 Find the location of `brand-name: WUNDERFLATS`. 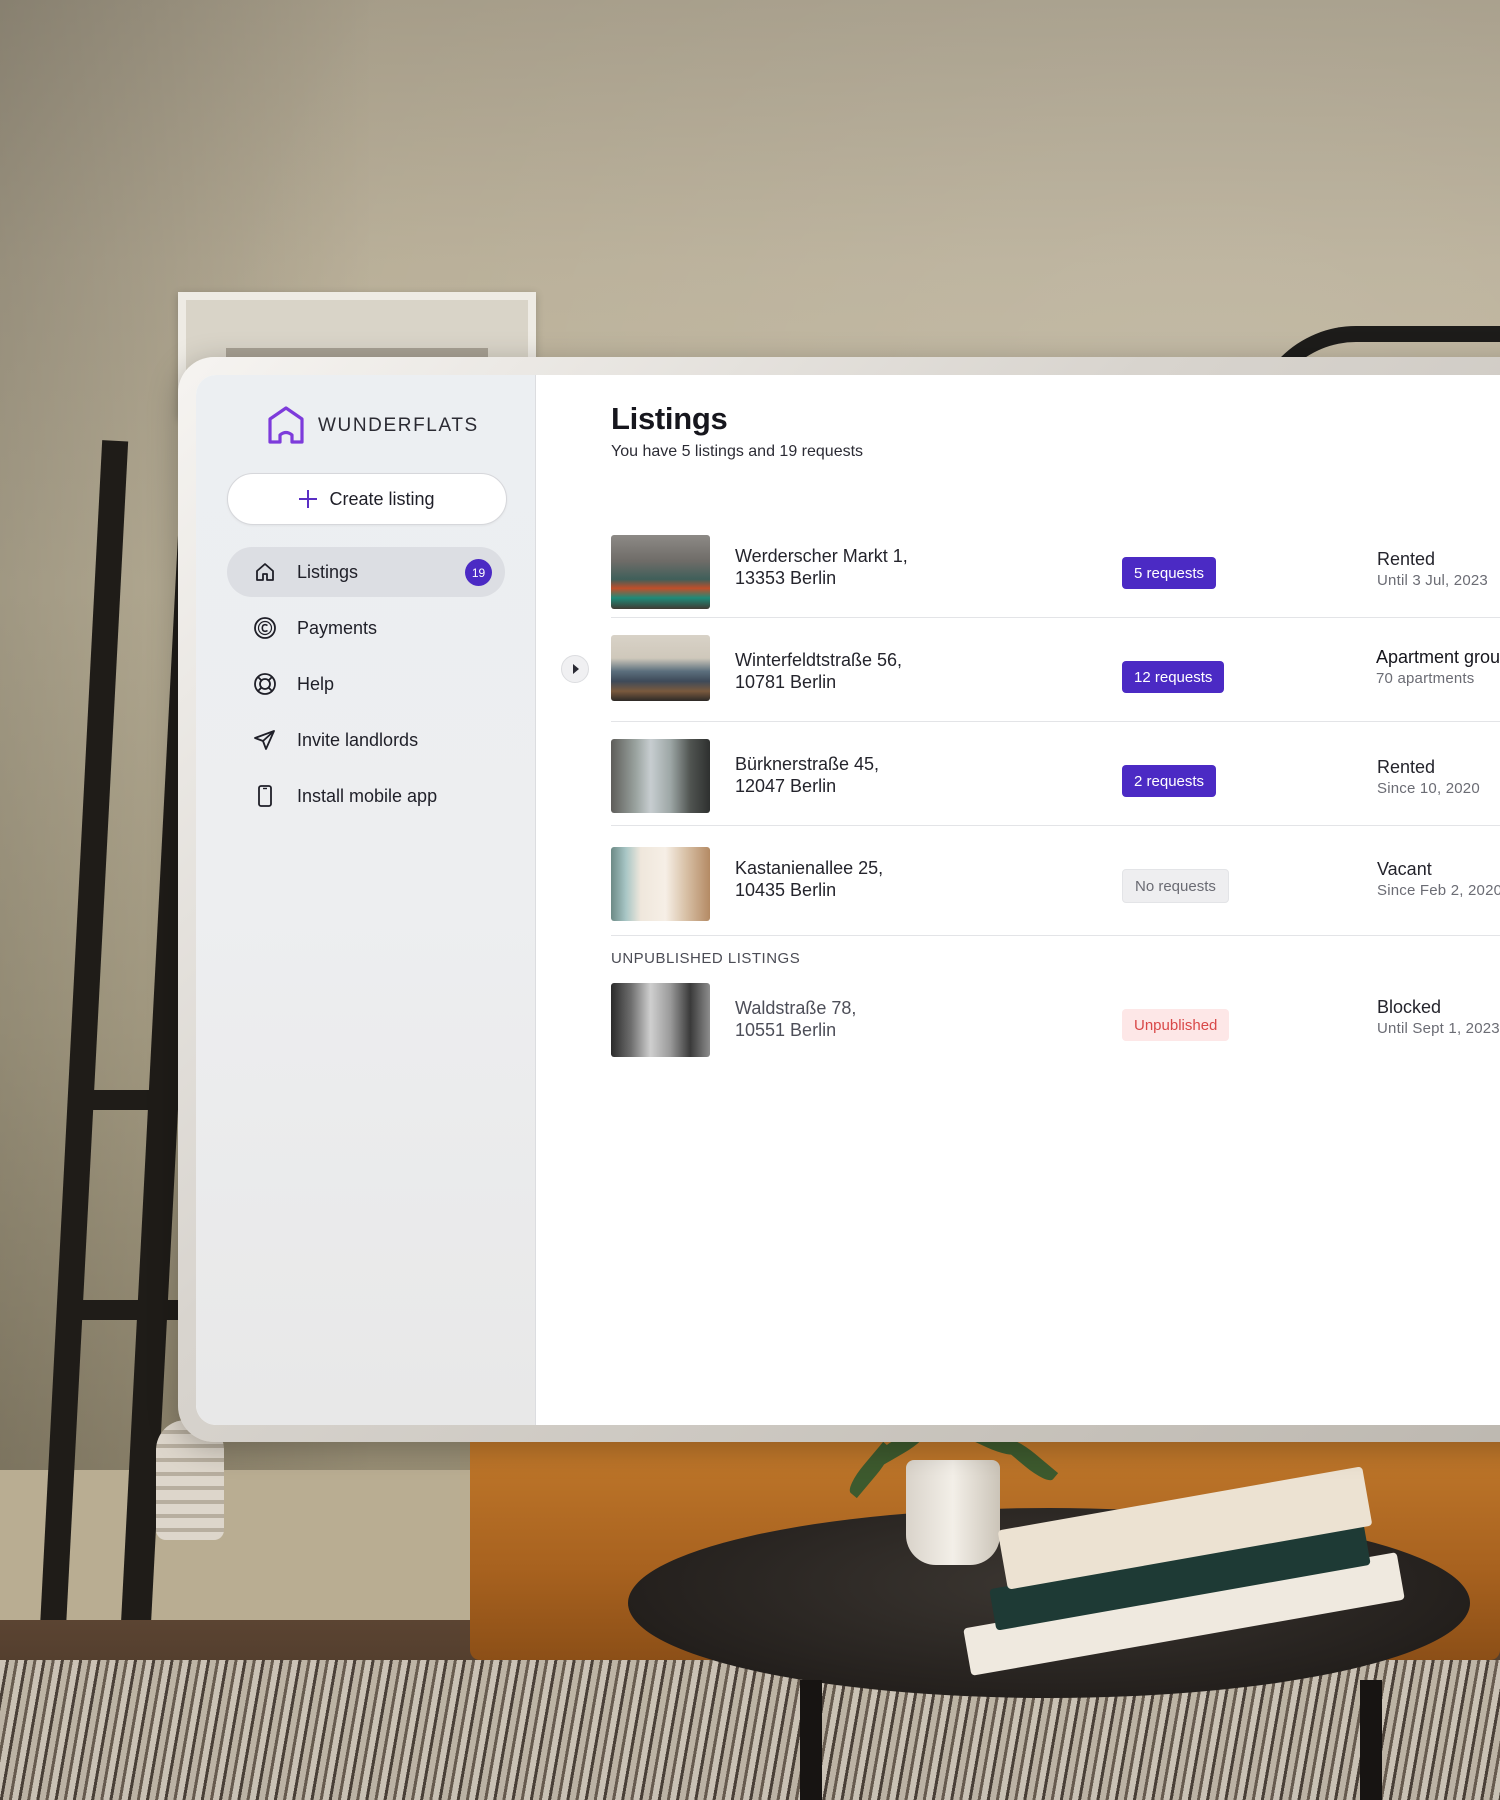

brand-name: WUNDERFLATS is located at coordinates (398, 425).